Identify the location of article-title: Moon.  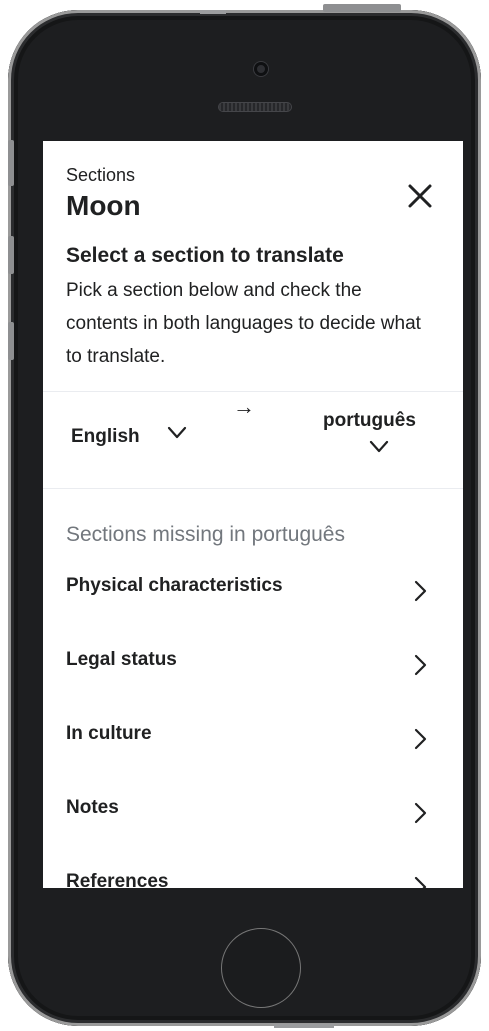
(103, 205).